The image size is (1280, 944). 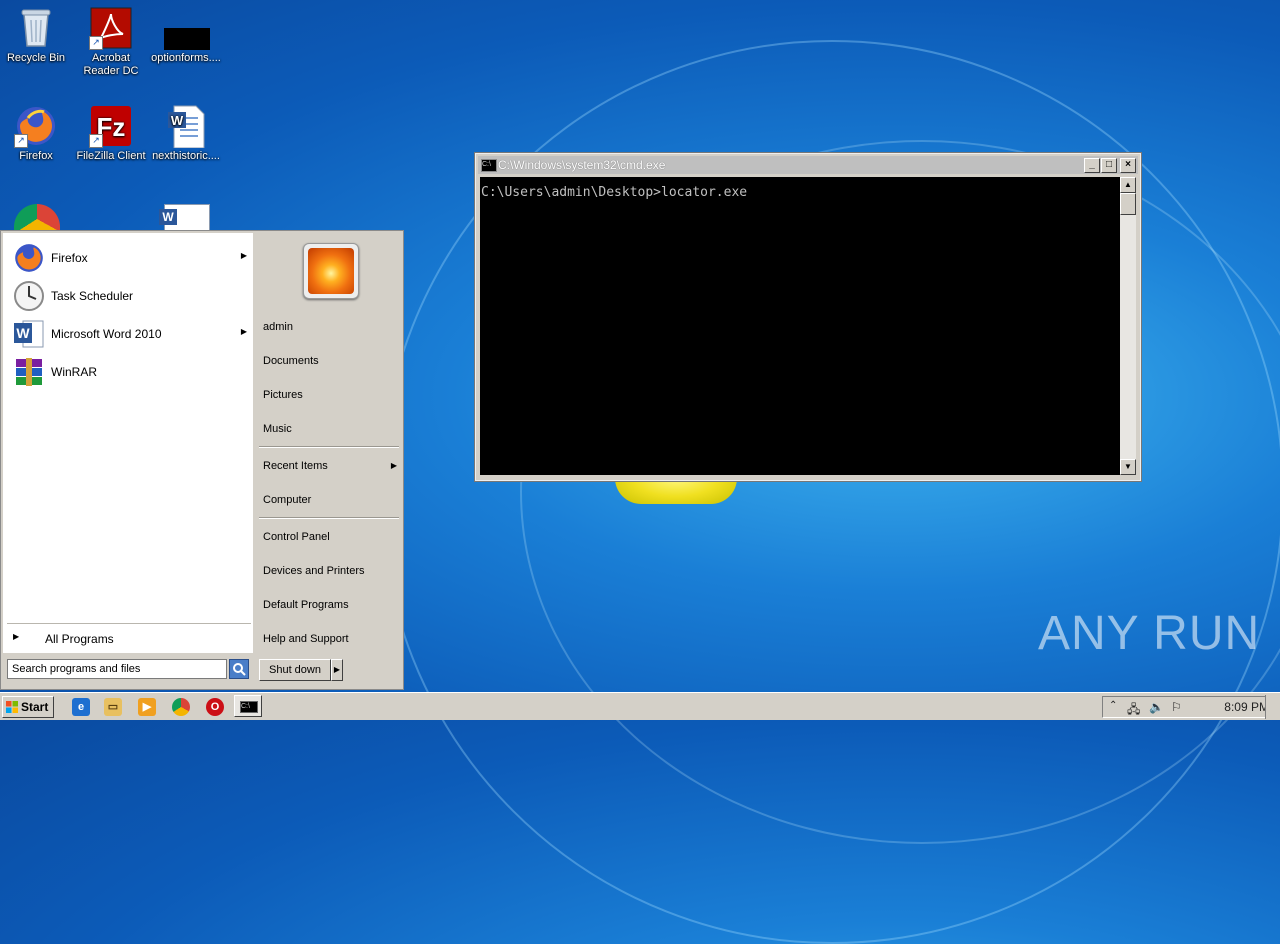 What do you see at coordinates (640, 706) in the screenshot?
I see `taskbar: Start e ▭ ▶ O C:\ ⌃ 🖧 🔈 ⚐ 8:09 PM` at bounding box center [640, 706].